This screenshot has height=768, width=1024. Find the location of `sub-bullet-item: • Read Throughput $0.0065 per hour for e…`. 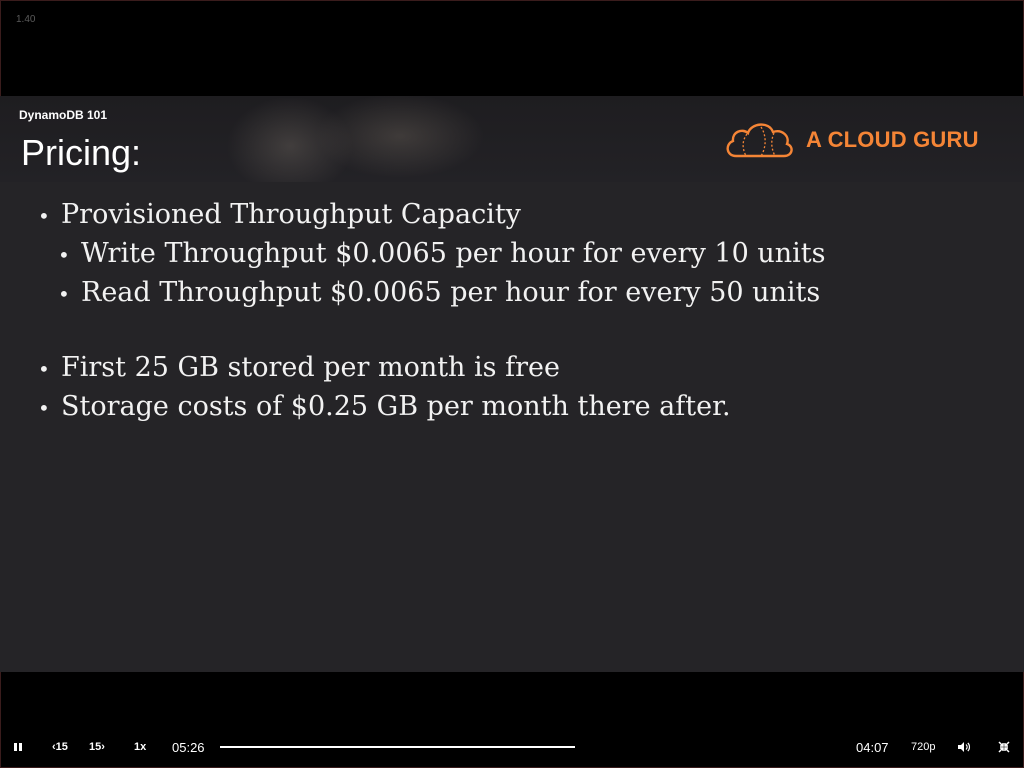

sub-bullet-item: • Read Throughput $0.0065 per hour for e… is located at coordinates (431, 293).